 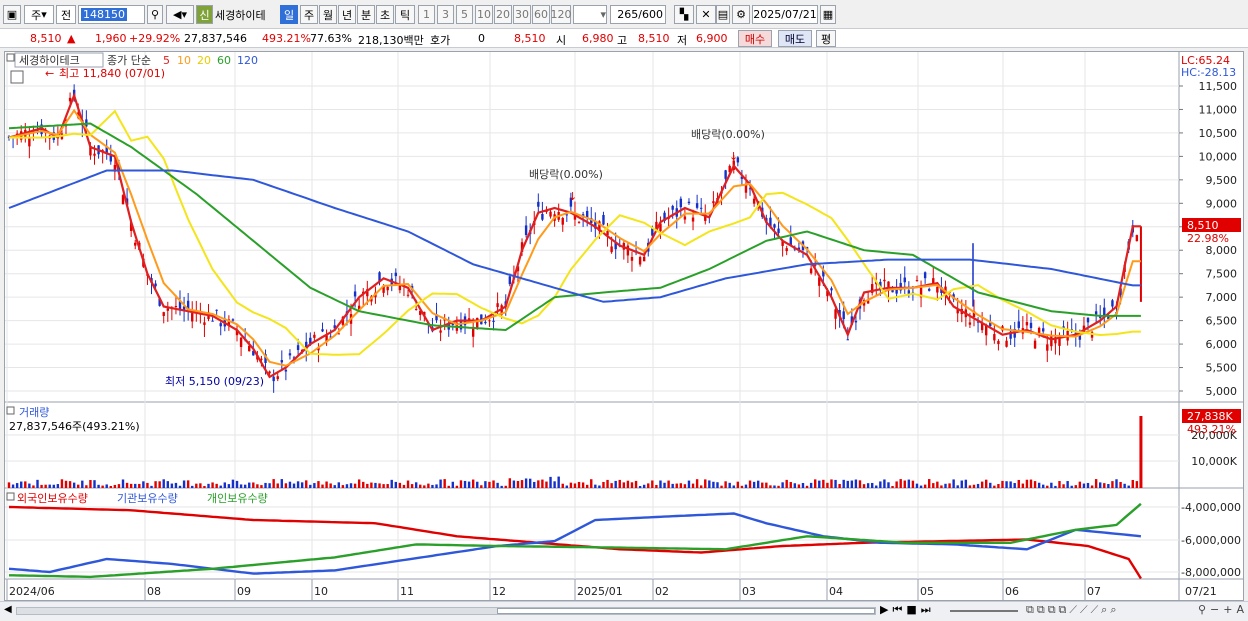 What do you see at coordinates (71, 38) in the screenshot?
I see `up-arrow-icon: ▲` at bounding box center [71, 38].